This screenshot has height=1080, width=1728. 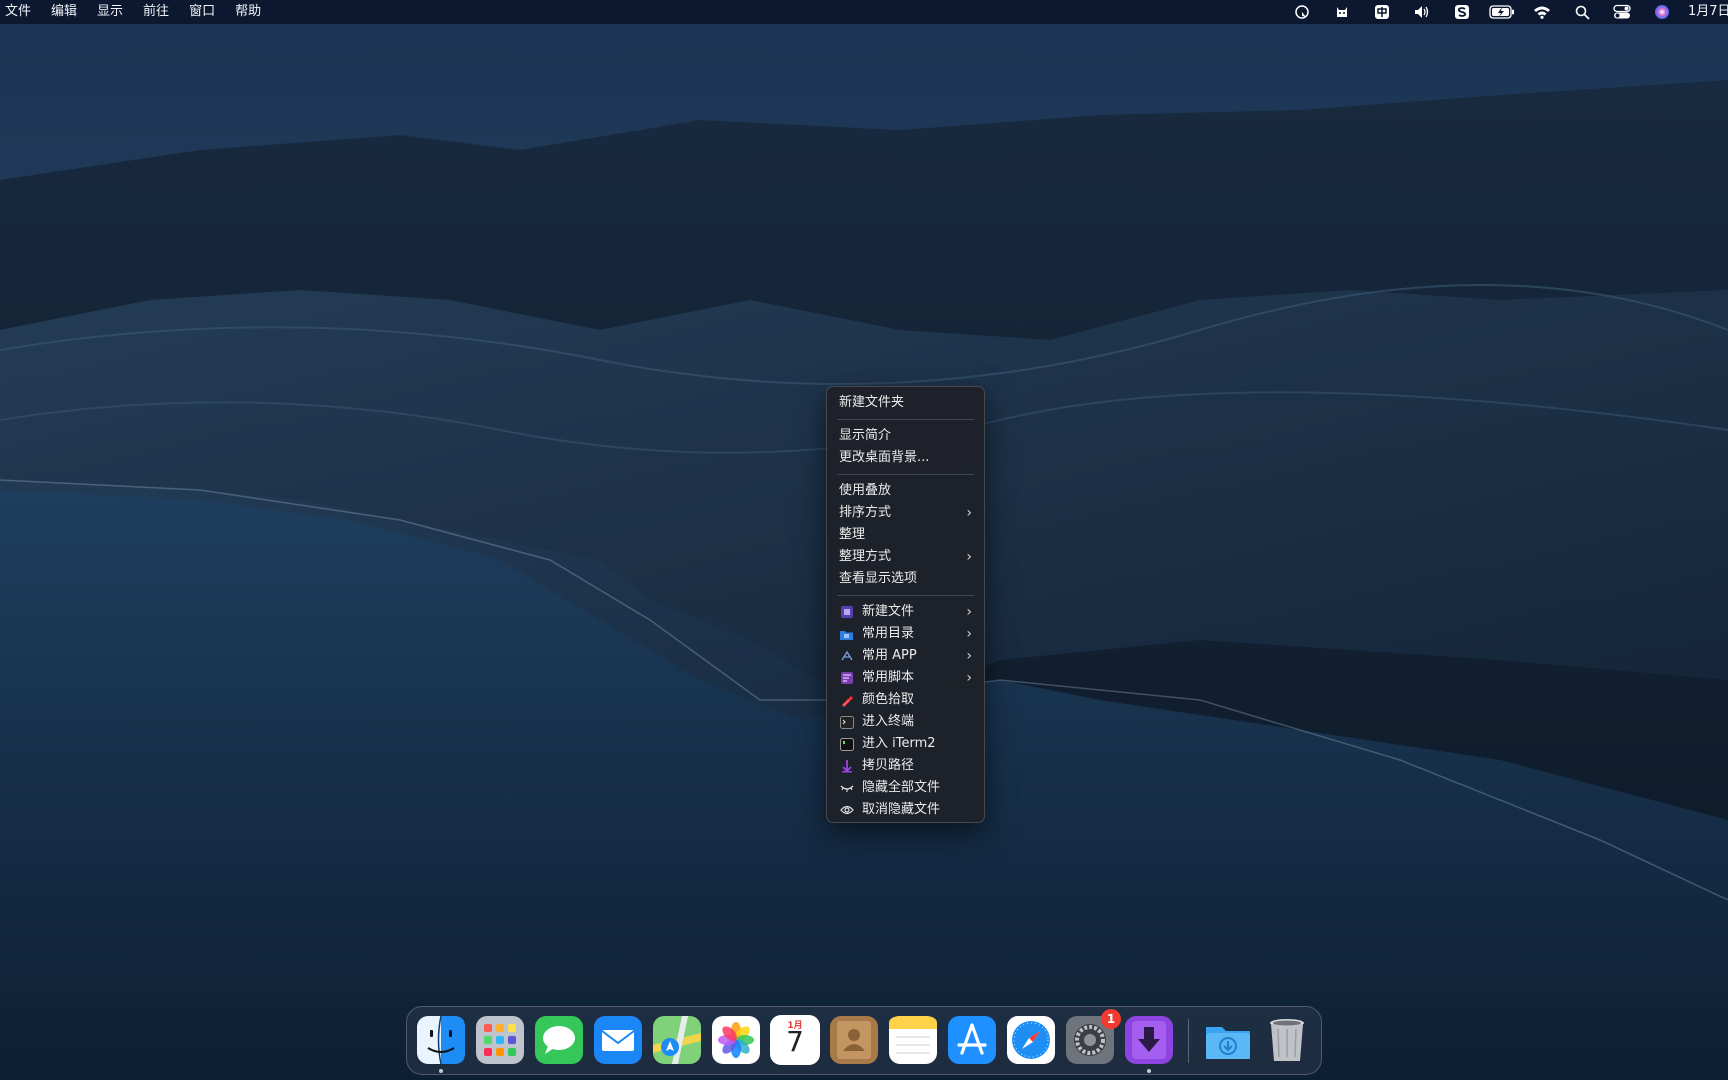 I want to click on cm-use-stacks: 使用叠放, so click(x=905, y=491).